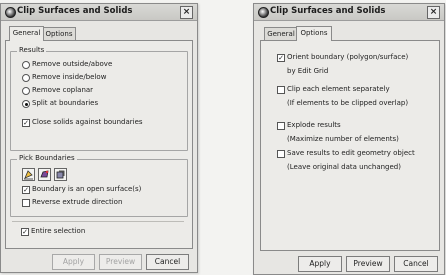  What do you see at coordinates (348, 103) in the screenshot?
I see `option-subtext: (If elements to be clipped overlap)` at bounding box center [348, 103].